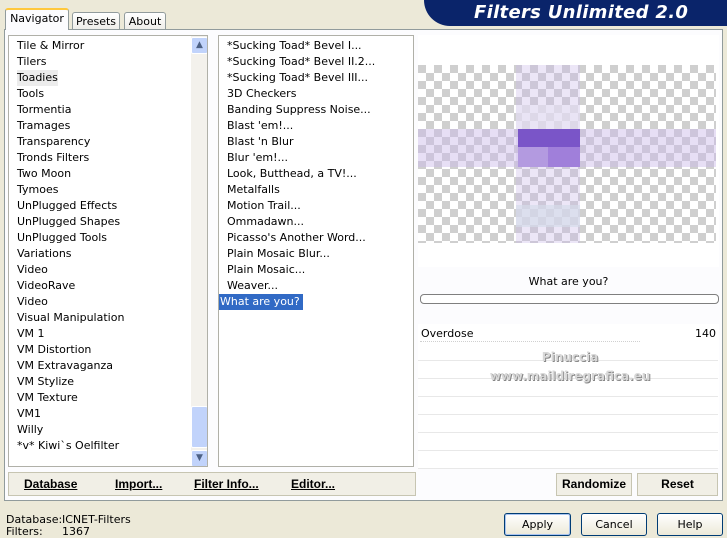 The height and width of the screenshot is (538, 727). Describe the element at coordinates (581, 12) in the screenshot. I see `app-title: Filters Unlimited 2.0` at that location.